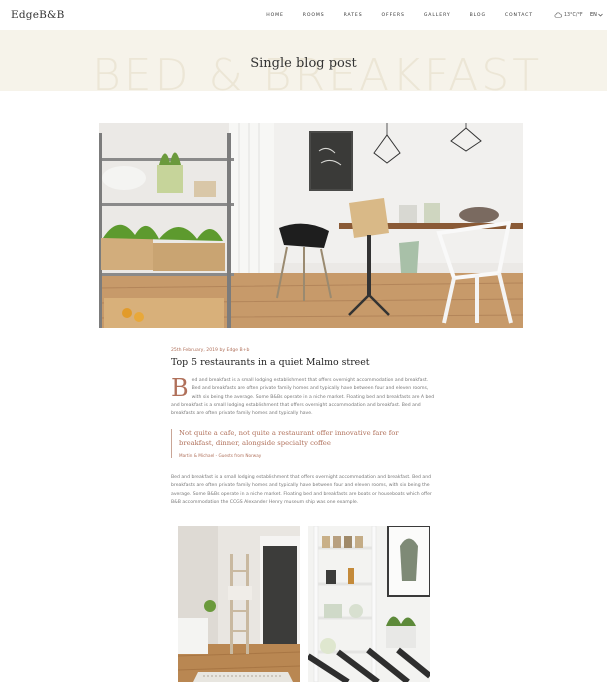  What do you see at coordinates (220, 456) in the screenshot?
I see `quote-author: Martin & Michael - Guests from Norway` at bounding box center [220, 456].